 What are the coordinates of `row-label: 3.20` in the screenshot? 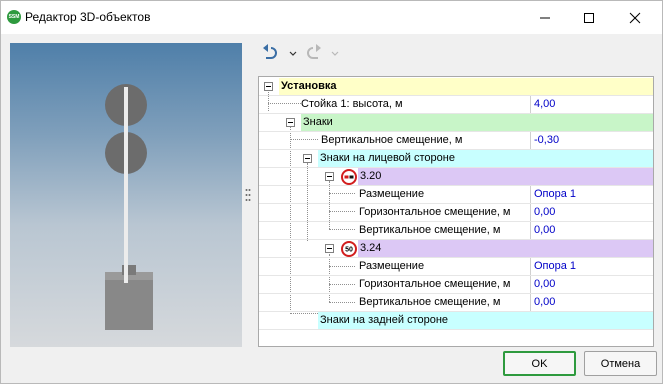 It's located at (505, 176).